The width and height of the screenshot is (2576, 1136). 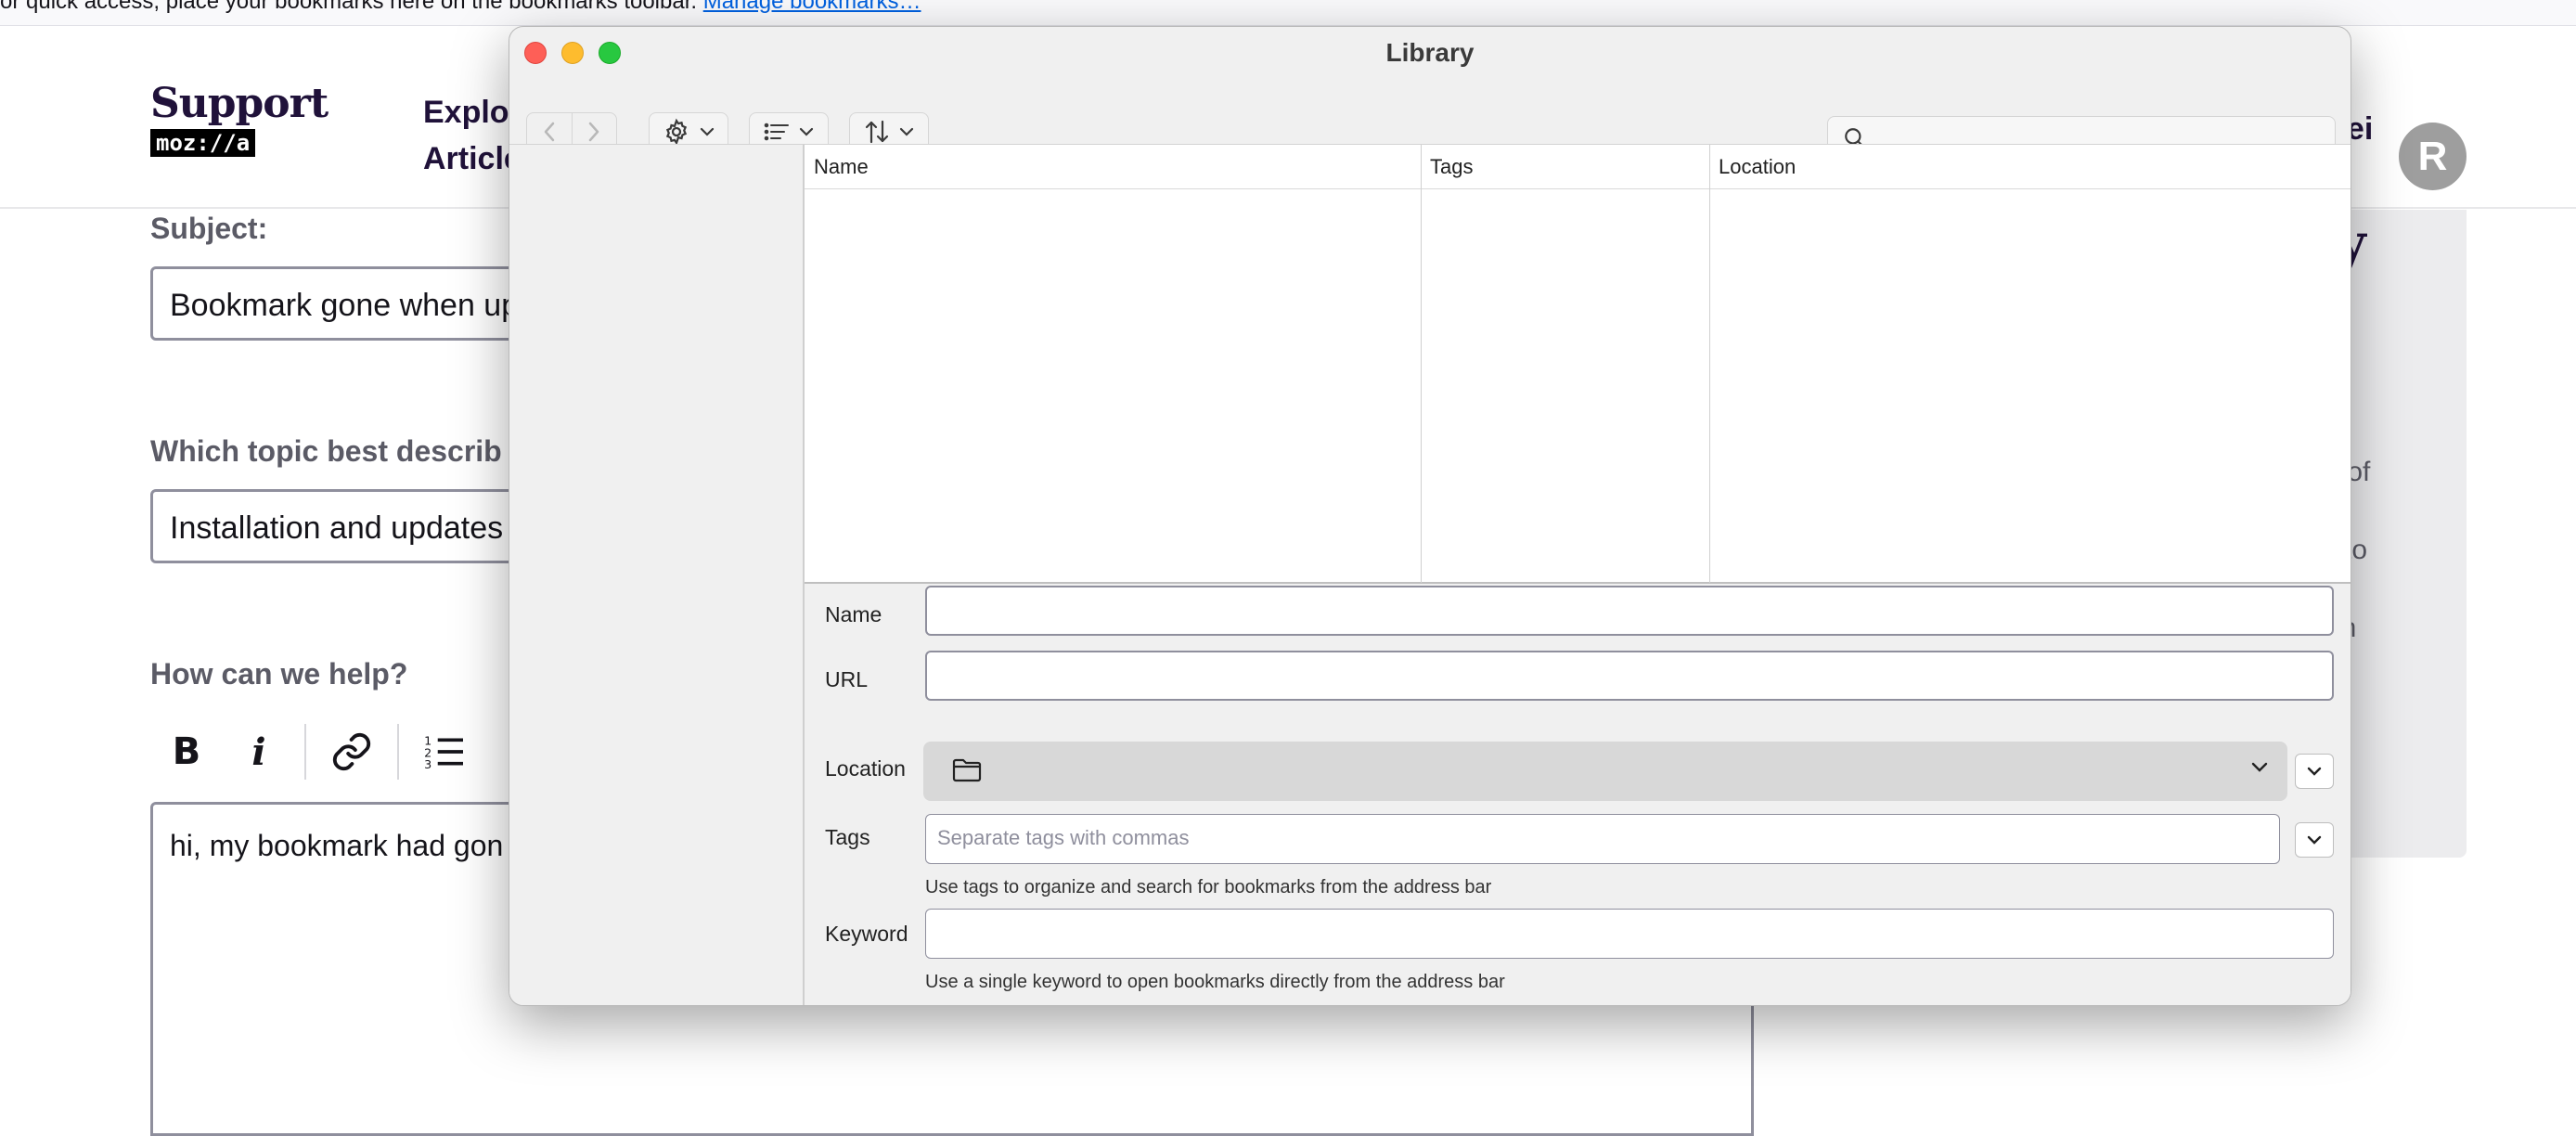 I want to click on location-label: Location, so click(x=866, y=768).